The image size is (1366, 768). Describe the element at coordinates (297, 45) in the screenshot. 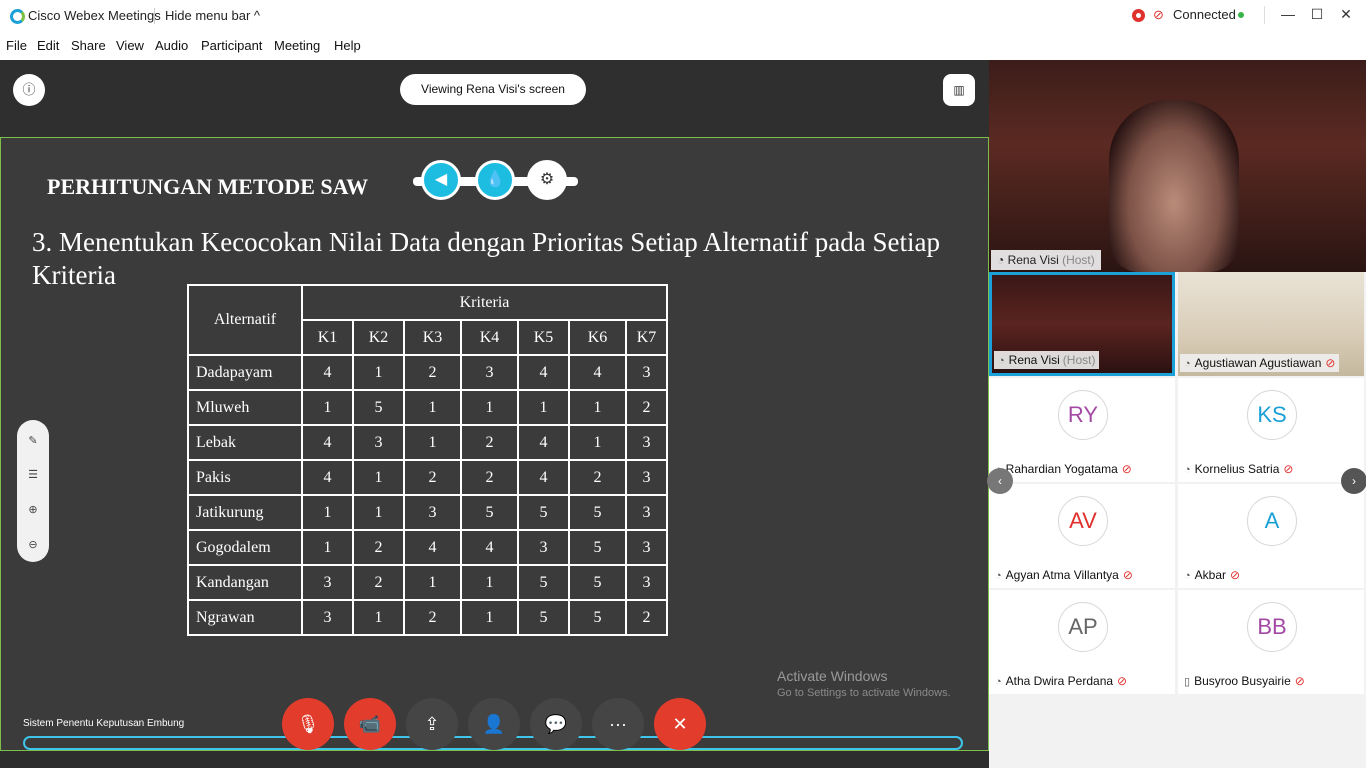

I see `menu-meeting: Meeting` at that location.